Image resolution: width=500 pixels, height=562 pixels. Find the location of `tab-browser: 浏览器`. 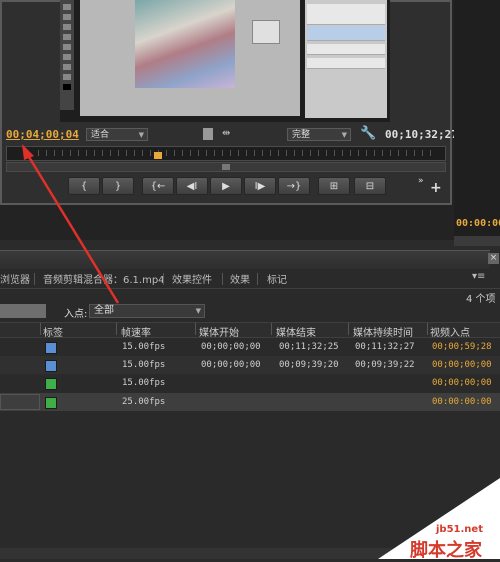

tab-browser: 浏览器 is located at coordinates (15, 278).